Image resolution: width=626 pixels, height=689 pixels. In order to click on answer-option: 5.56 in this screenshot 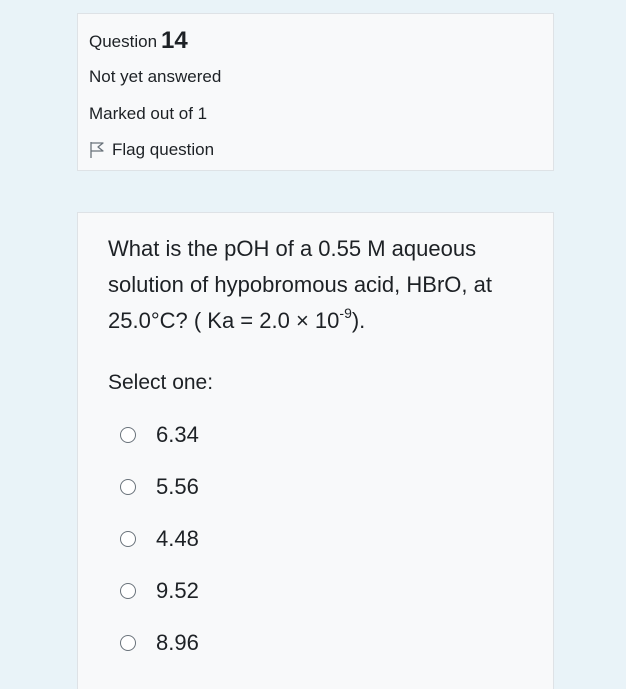, I will do `click(159, 487)`.